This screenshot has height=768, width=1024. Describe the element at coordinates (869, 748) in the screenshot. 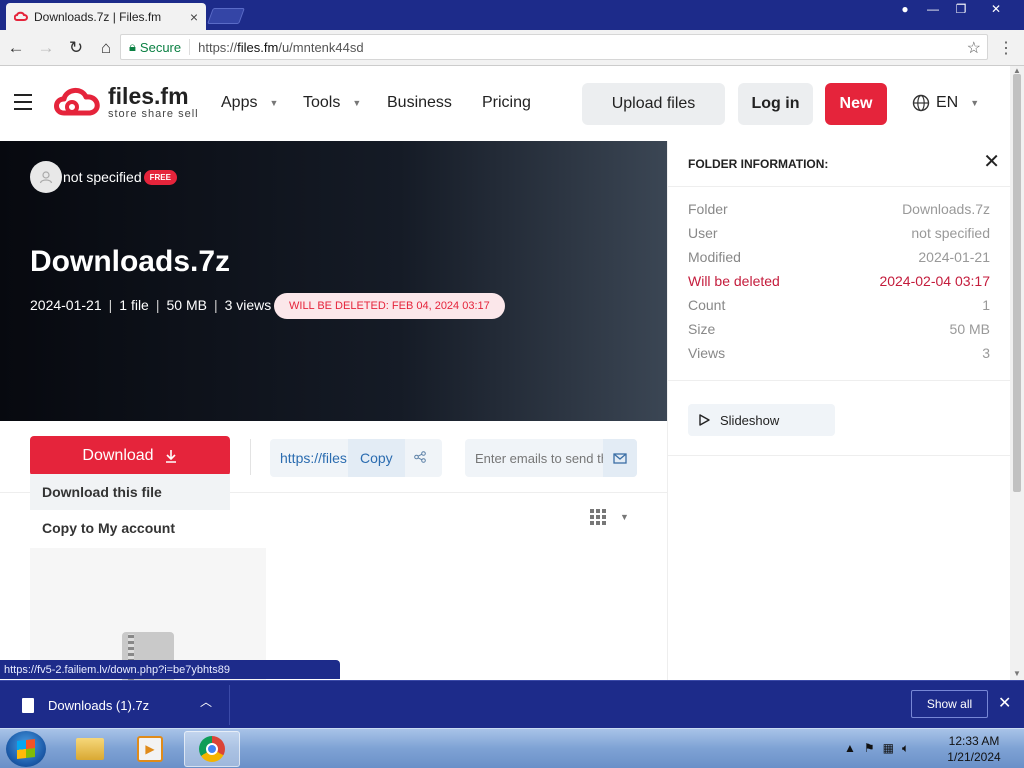

I see `action-center-icon: ⚑` at that location.